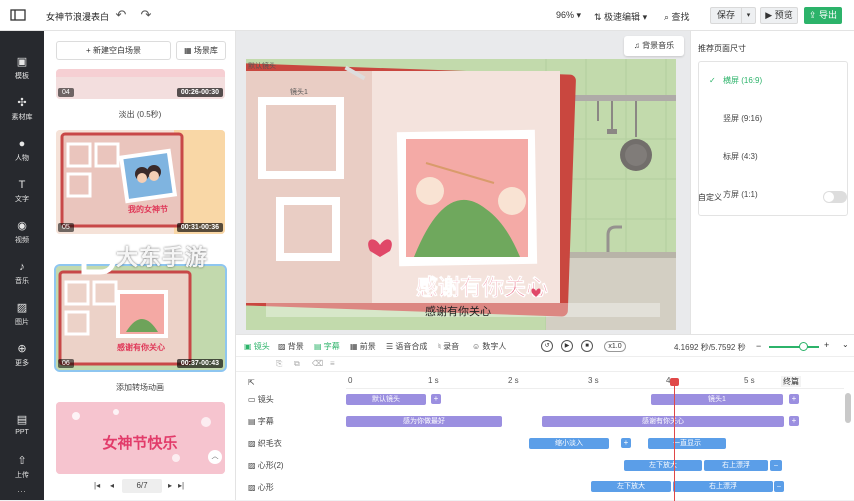 The image size is (854, 501). I want to click on project-title: 女神节浪漫表白, so click(77, 16).